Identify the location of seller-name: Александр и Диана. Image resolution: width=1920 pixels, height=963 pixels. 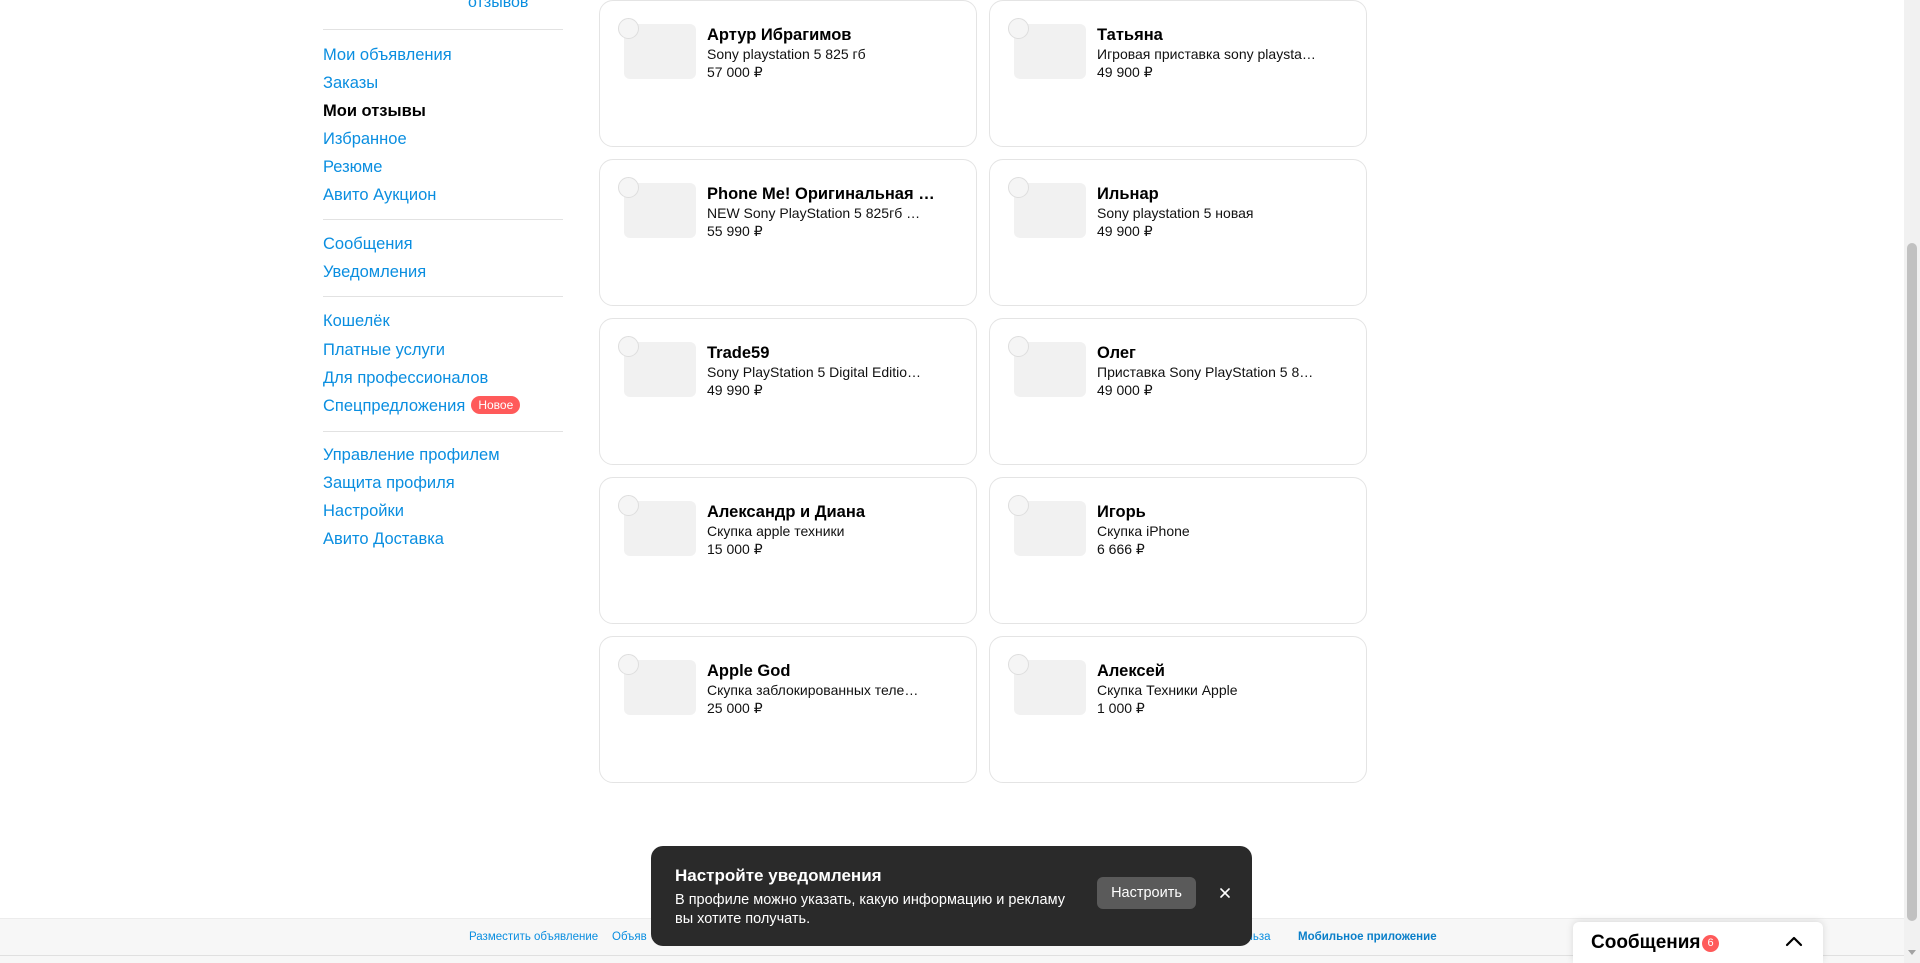
(786, 512).